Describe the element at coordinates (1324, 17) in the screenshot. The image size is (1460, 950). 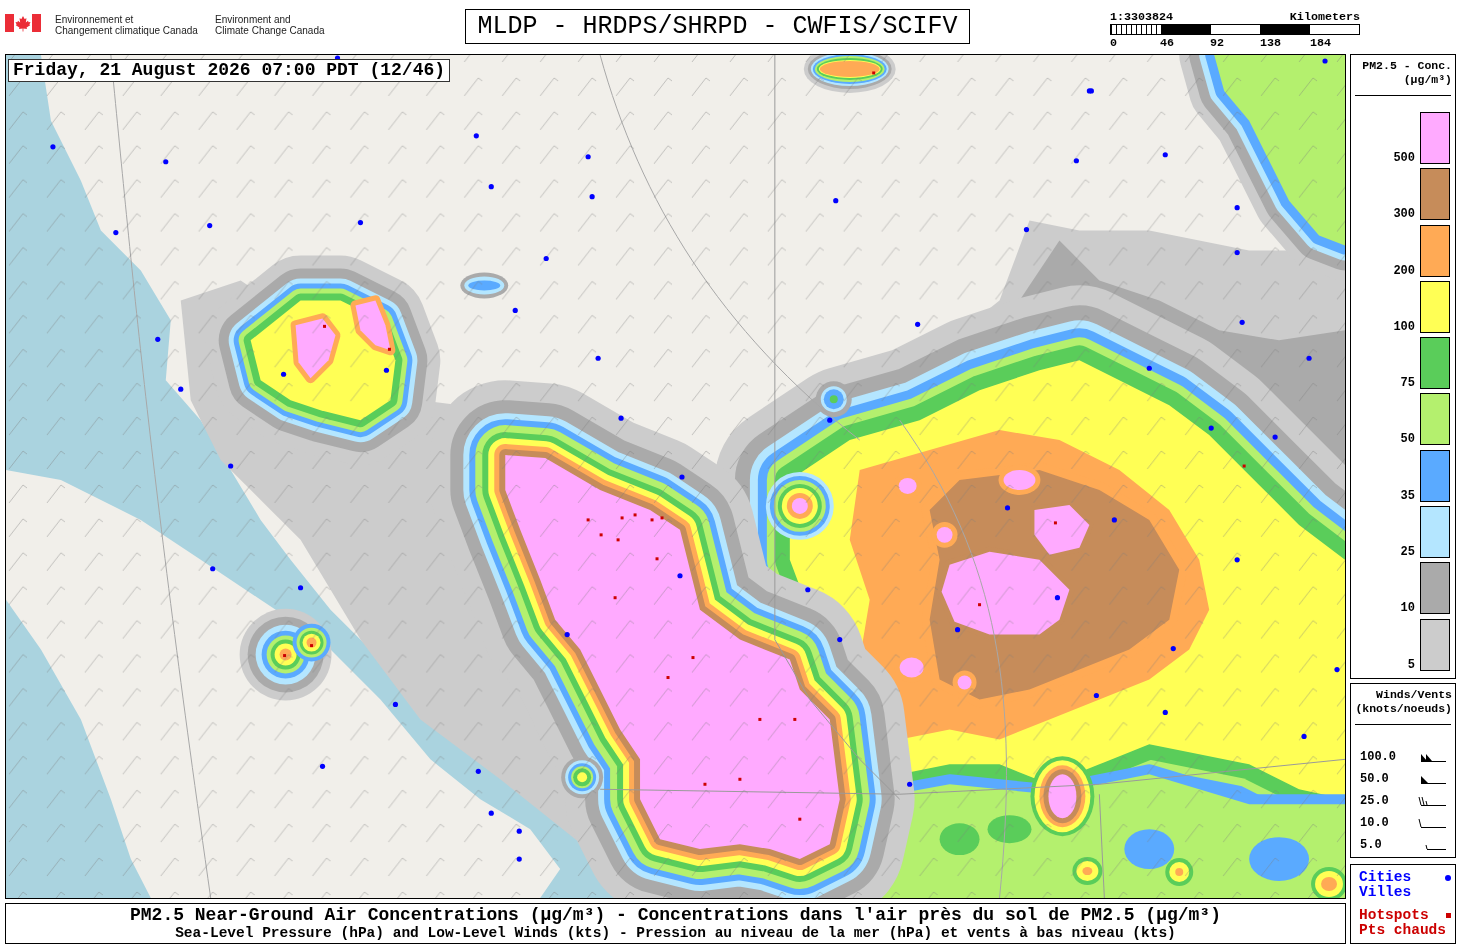
I see `scale-unit: Kilometers` at that location.